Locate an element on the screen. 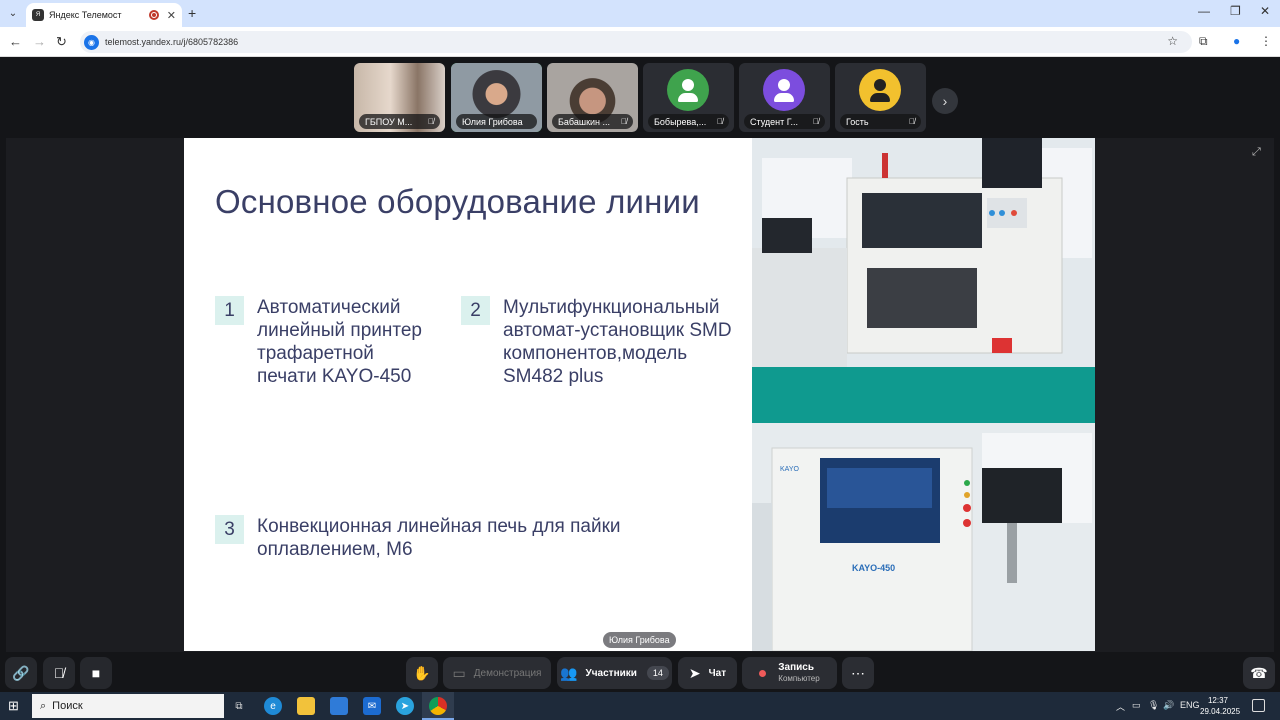 This screenshot has height=720, width=1280. url-text: telemost.yandex.ru/j/6805782386 is located at coordinates (172, 42).